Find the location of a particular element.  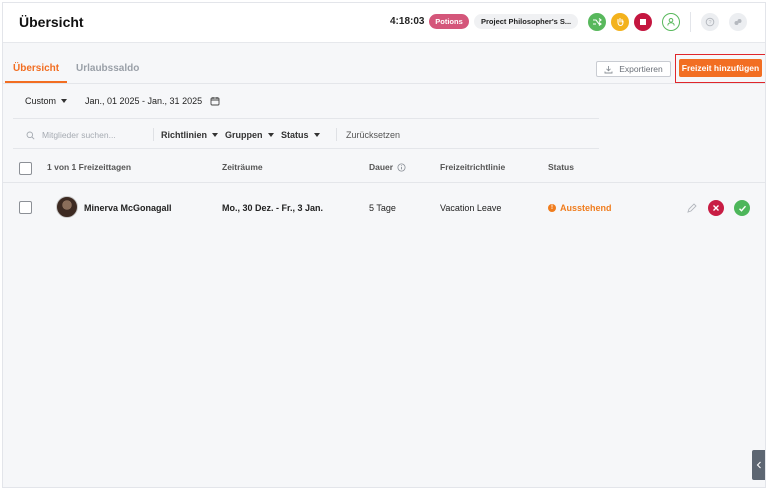

member-name: Minerva McGonagall is located at coordinates (128, 208).